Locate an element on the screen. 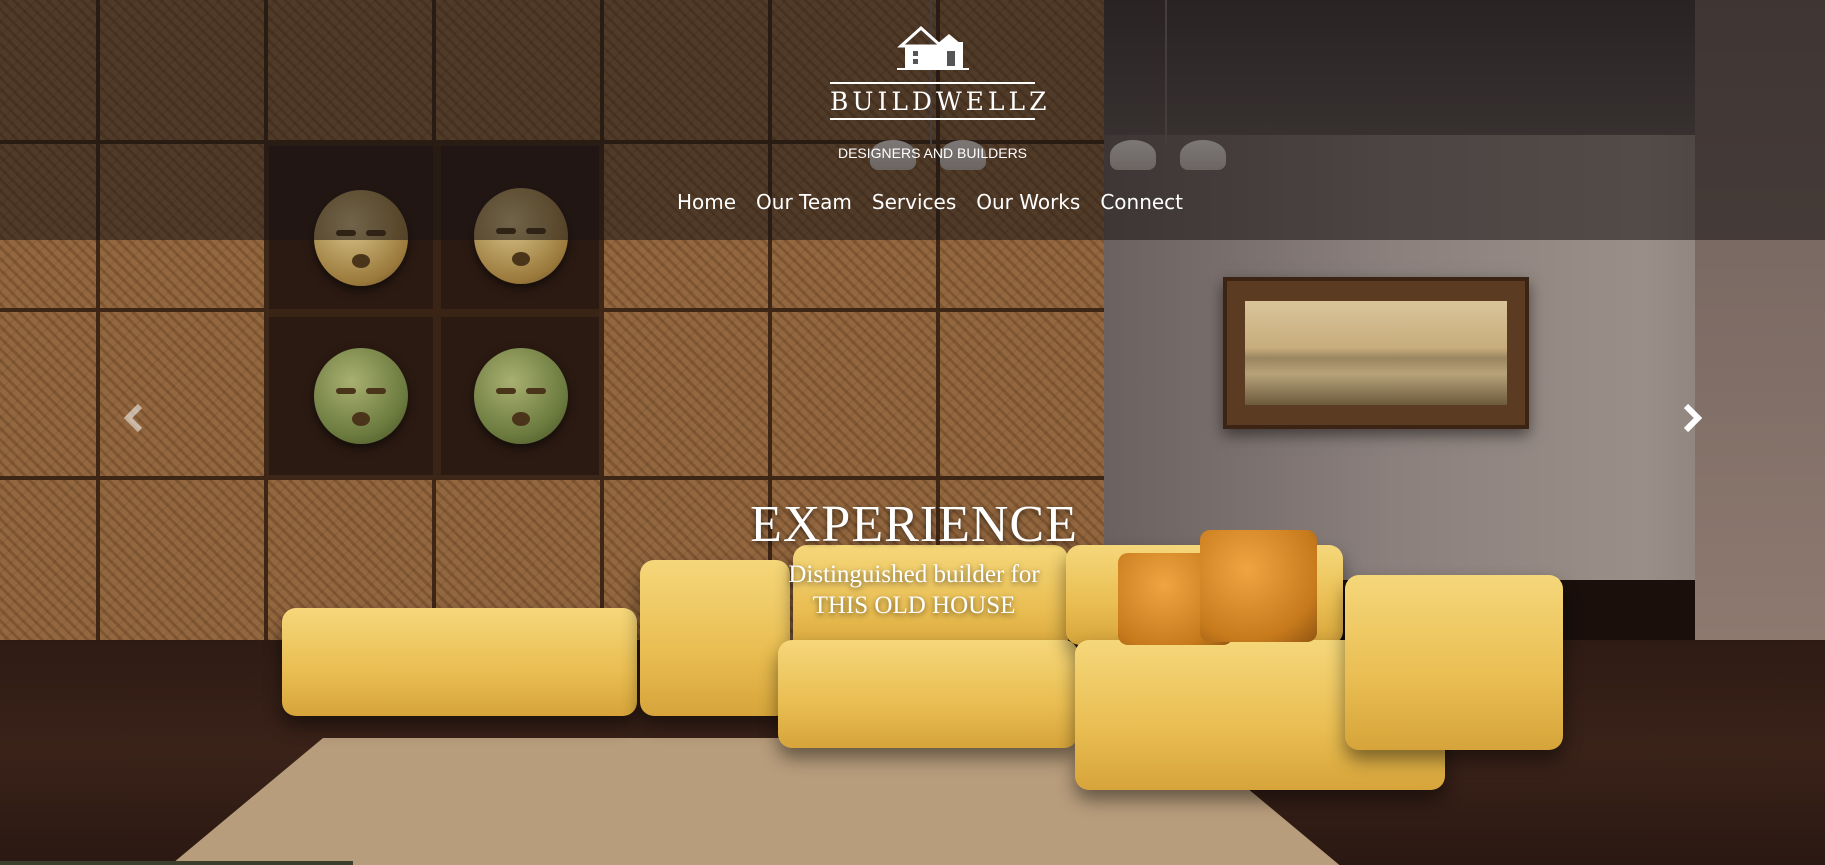 The image size is (1825, 865). nav-item-connect: Connect is located at coordinates (1141, 202).